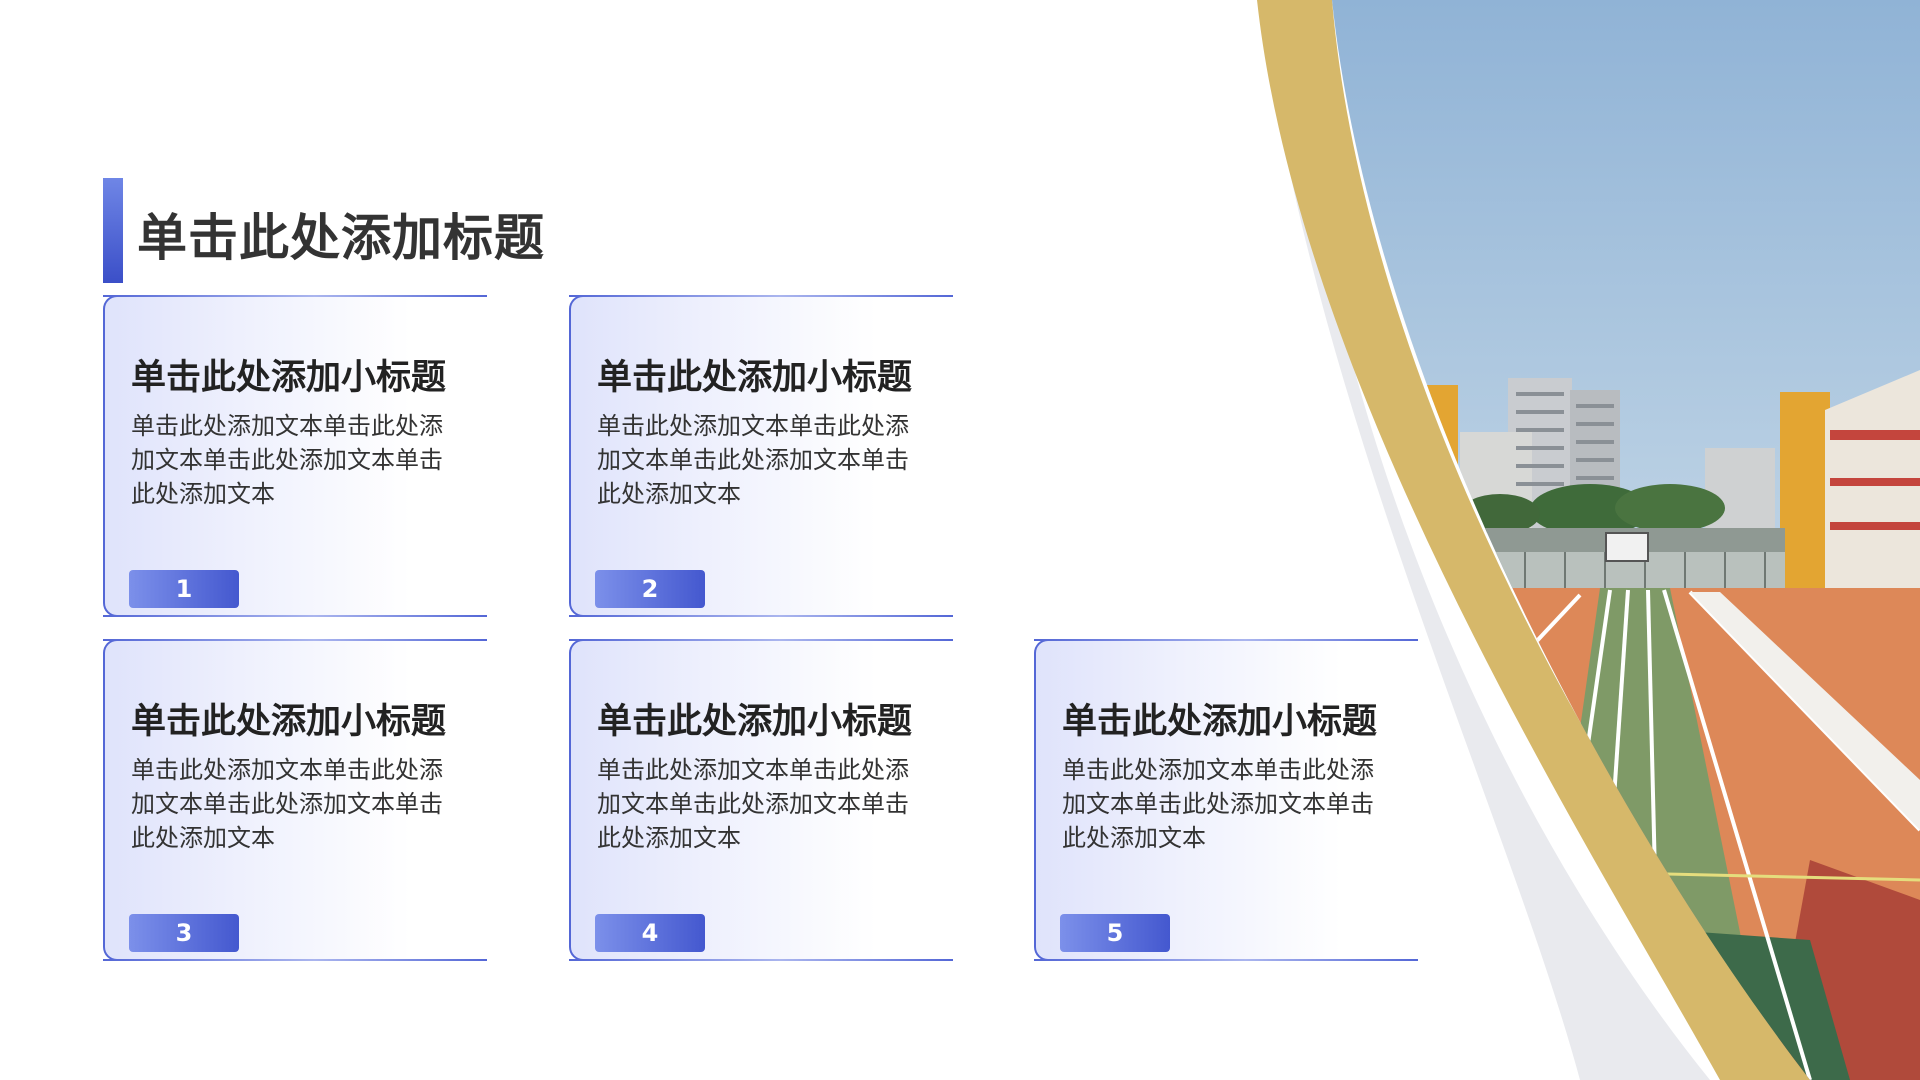 The width and height of the screenshot is (1920, 1080). Describe the element at coordinates (341, 234) in the screenshot. I see `page-title: 单击此处添加标题` at that location.